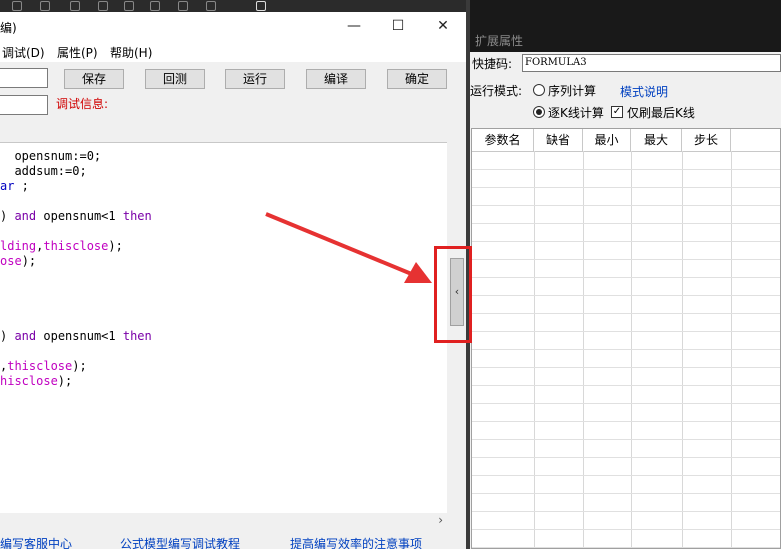 Image resolution: width=781 pixels, height=549 pixels. What do you see at coordinates (440, 520) in the screenshot?
I see `scroll-right-icon: ›` at bounding box center [440, 520].